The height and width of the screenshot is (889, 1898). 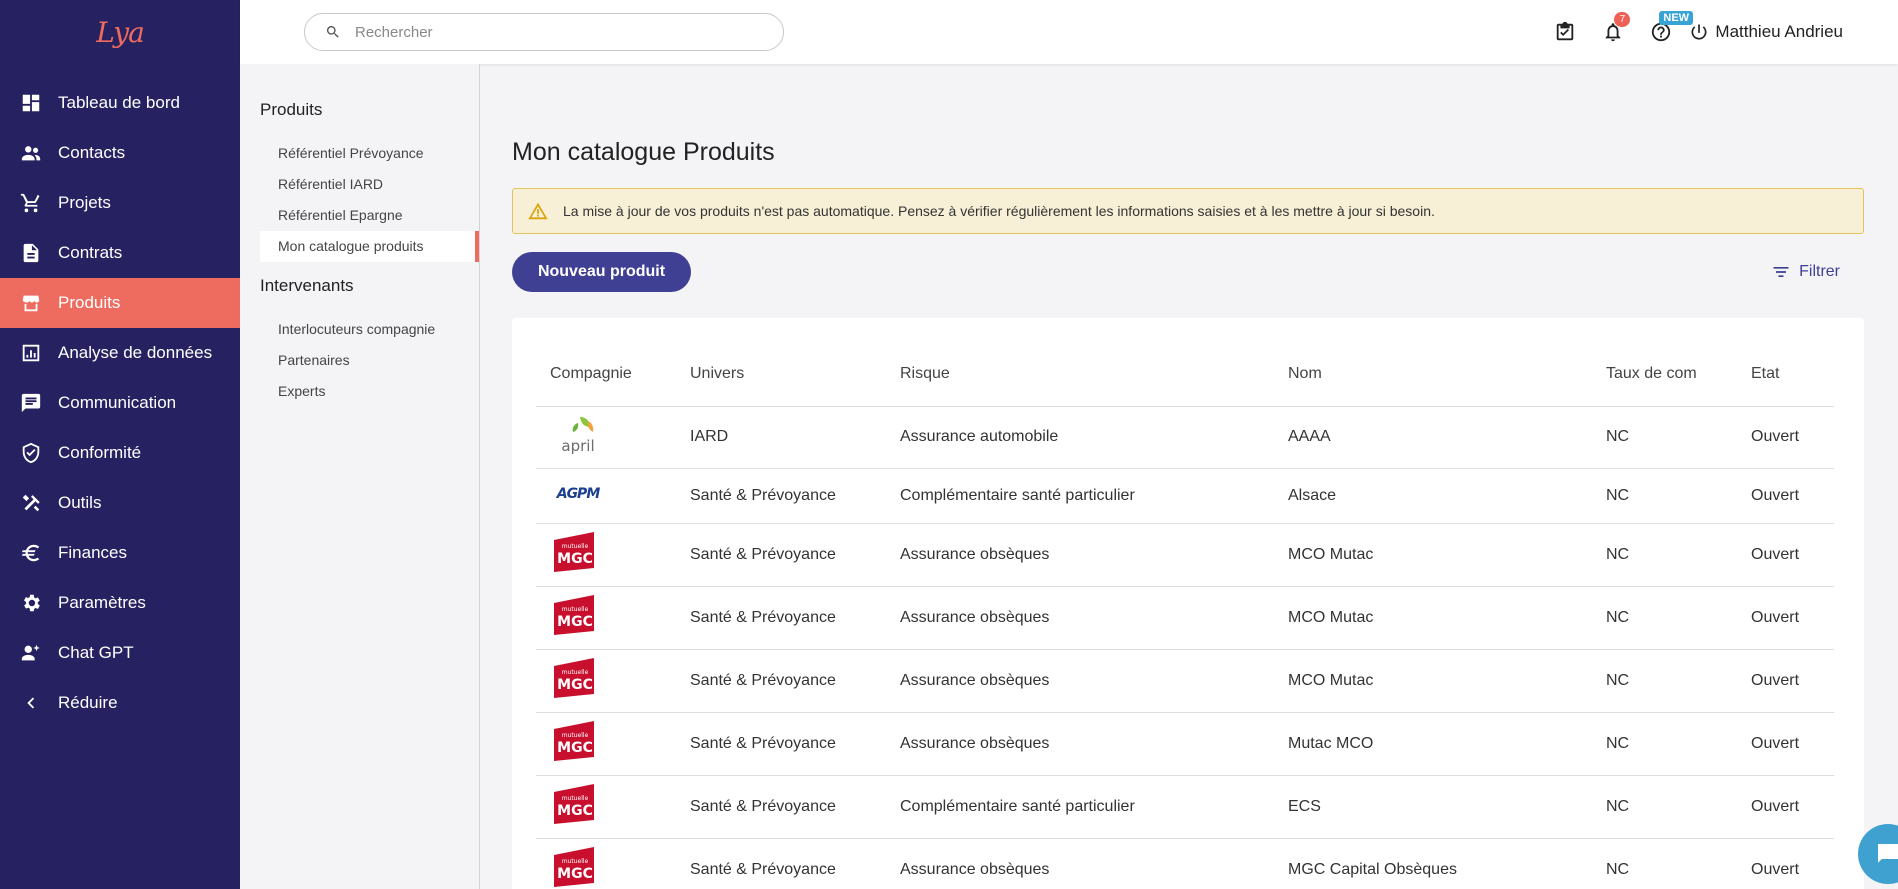 I want to click on company-logo-cell: AGPMAGPM, so click(x=606, y=496).